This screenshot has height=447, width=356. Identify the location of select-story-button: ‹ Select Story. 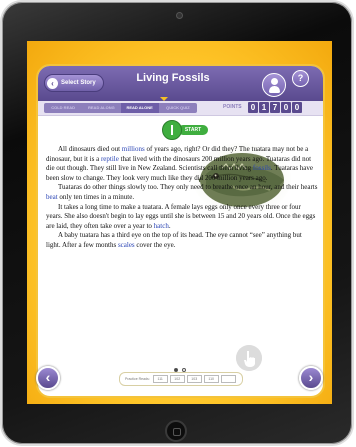
(74, 83).